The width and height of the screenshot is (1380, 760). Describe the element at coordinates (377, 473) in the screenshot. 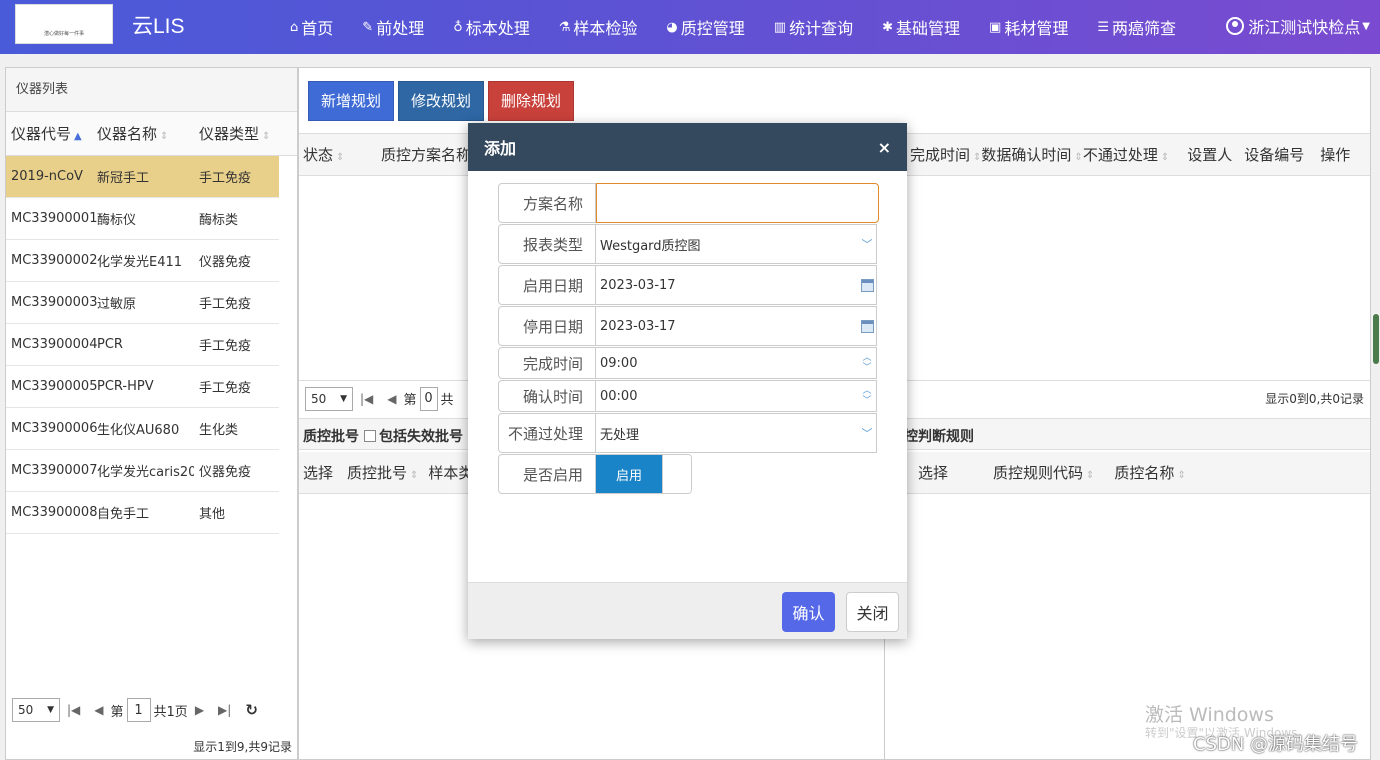

I see `header-label: 质控批号` at that location.